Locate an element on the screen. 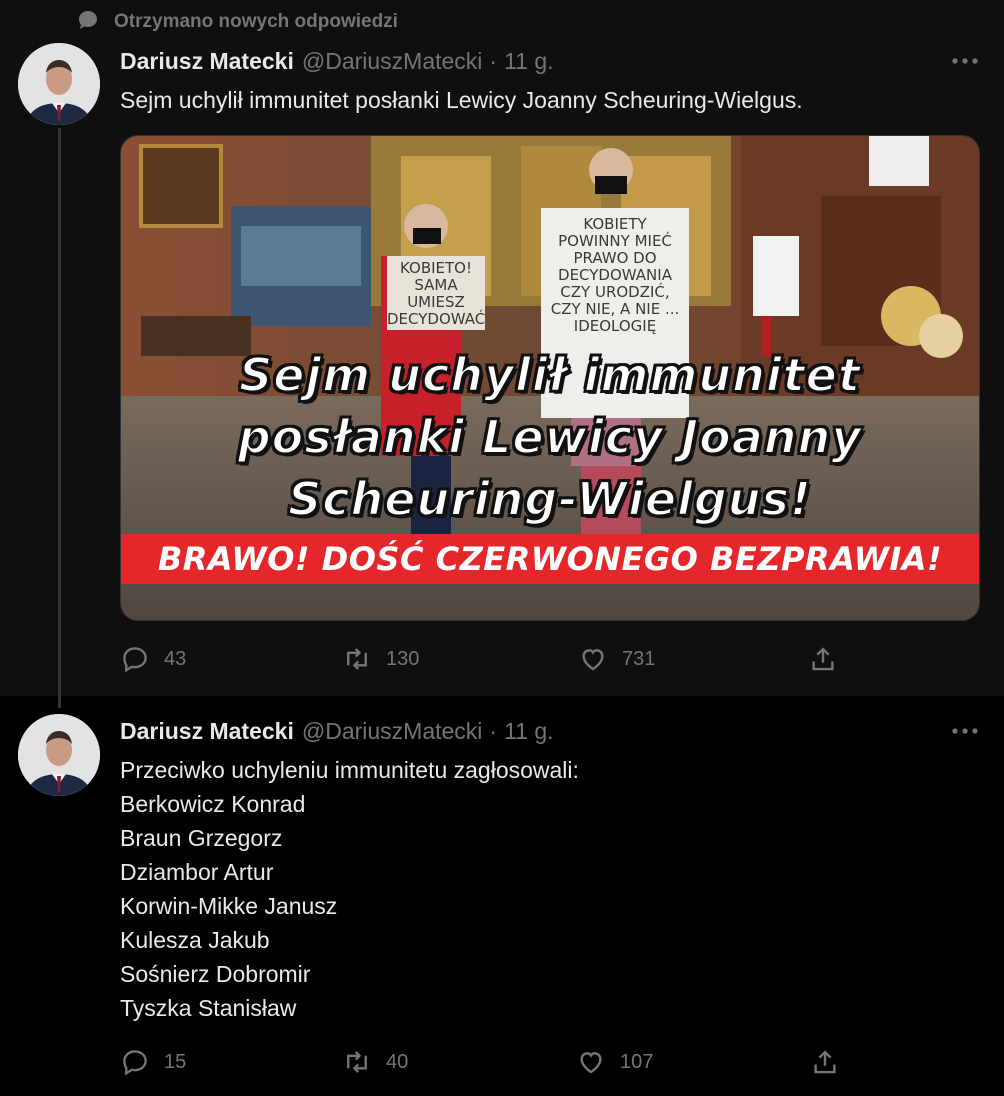 This screenshot has width=1004, height=1096. retweet-count: 130 is located at coordinates (403, 658).